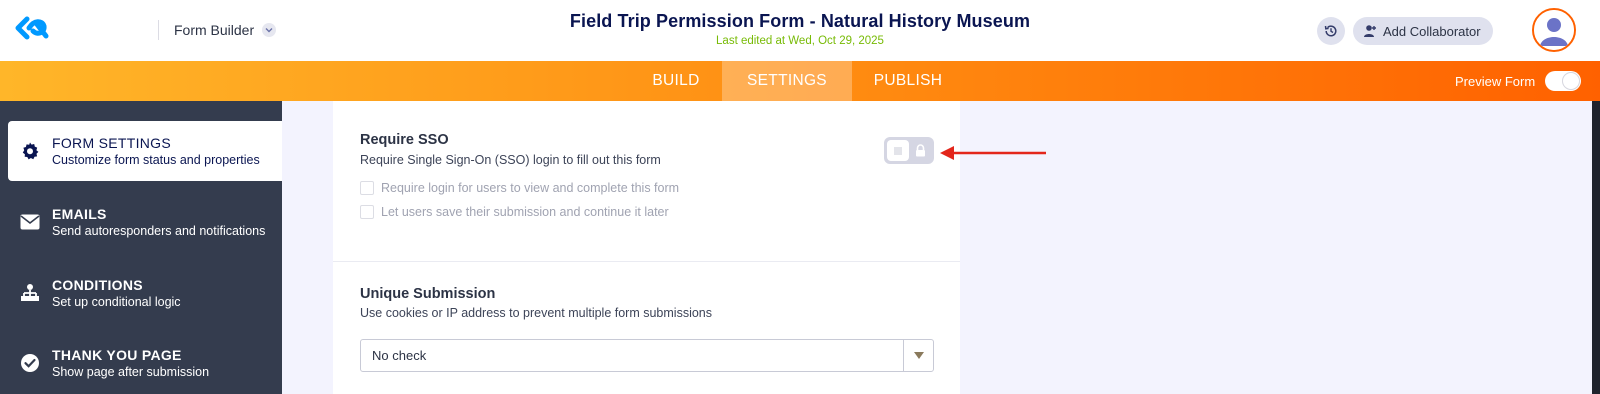 The height and width of the screenshot is (394, 1600). What do you see at coordinates (399, 355) in the screenshot?
I see `unique-submission-value: No check` at bounding box center [399, 355].